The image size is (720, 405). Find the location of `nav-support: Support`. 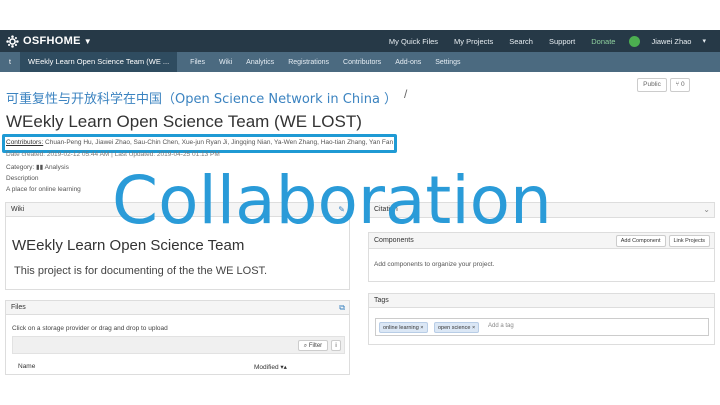

nav-support: Support is located at coordinates (562, 41).